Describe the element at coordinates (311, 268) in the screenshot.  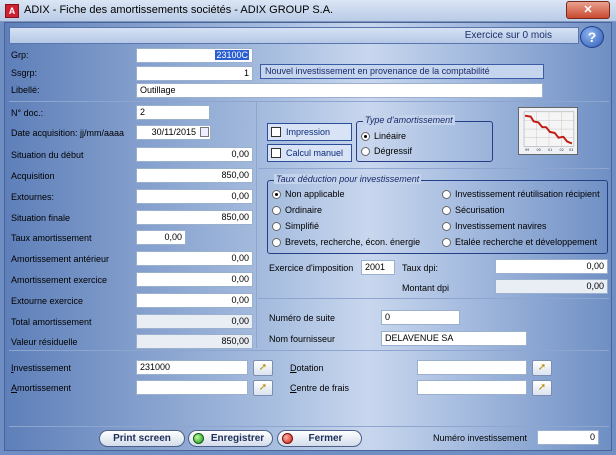
I see `exercice-imposition-label: Exercice d'imposition` at that location.